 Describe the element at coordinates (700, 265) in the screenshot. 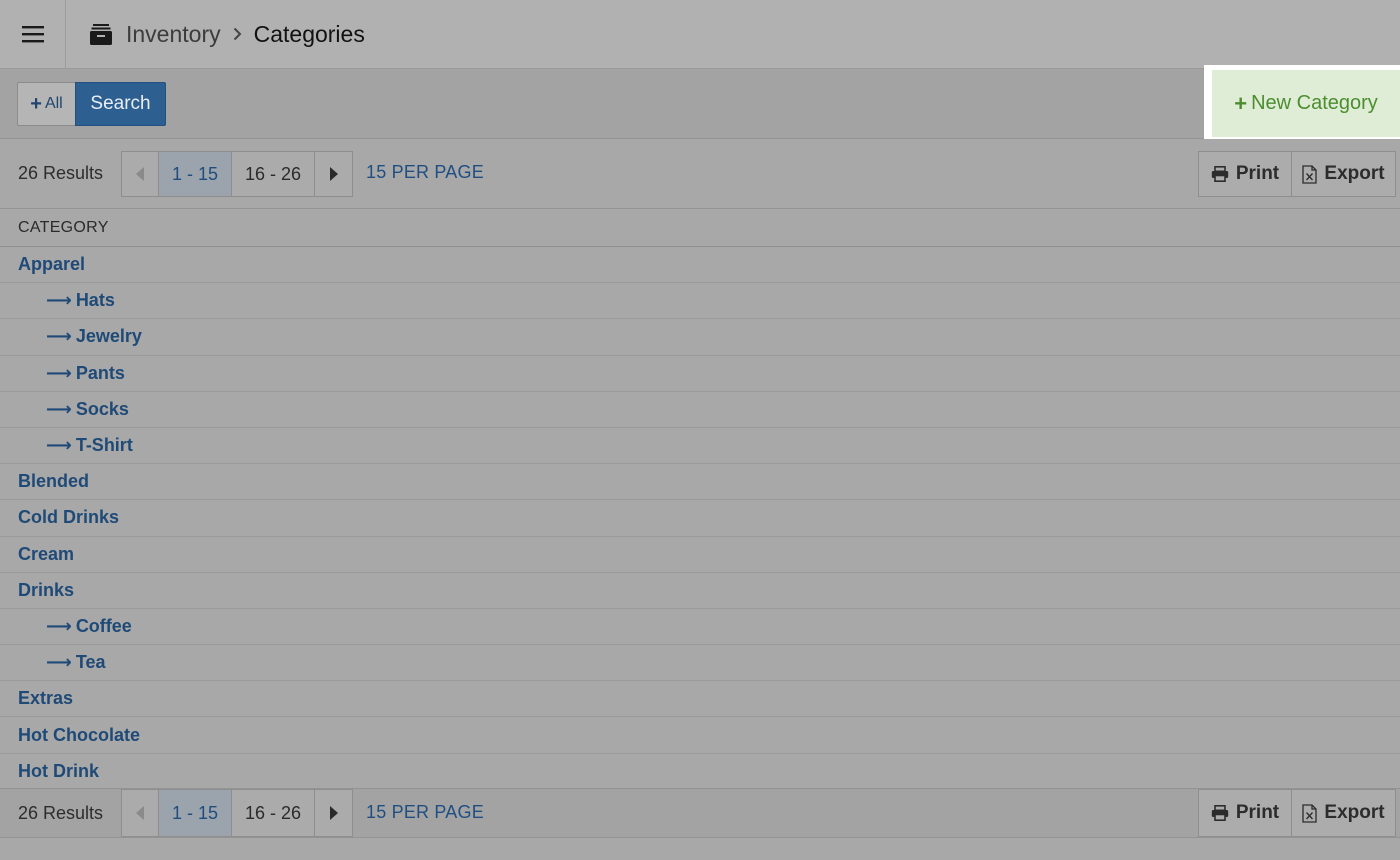

I see `table-row: Apparel` at that location.